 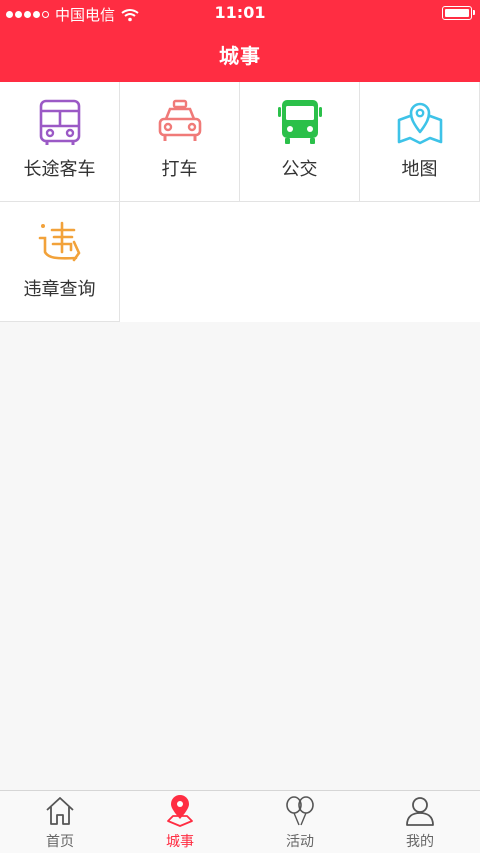 I want to click on tab-mine: 我的, so click(x=420, y=822).